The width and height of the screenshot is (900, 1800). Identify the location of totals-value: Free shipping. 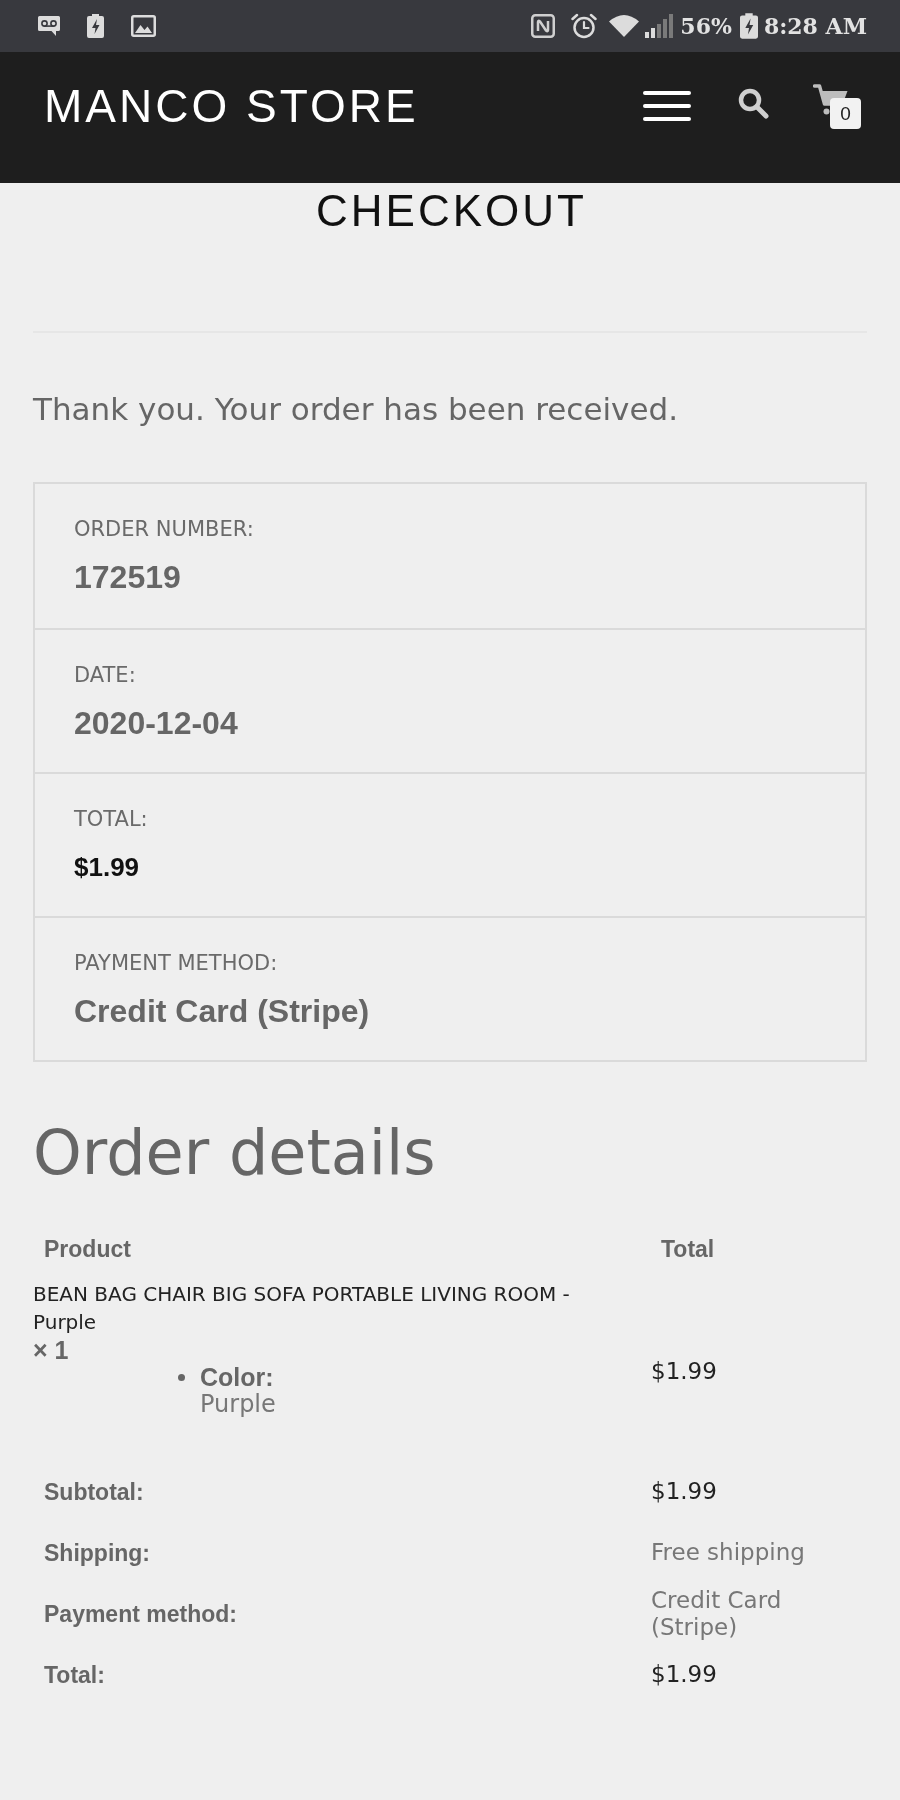
(728, 1552).